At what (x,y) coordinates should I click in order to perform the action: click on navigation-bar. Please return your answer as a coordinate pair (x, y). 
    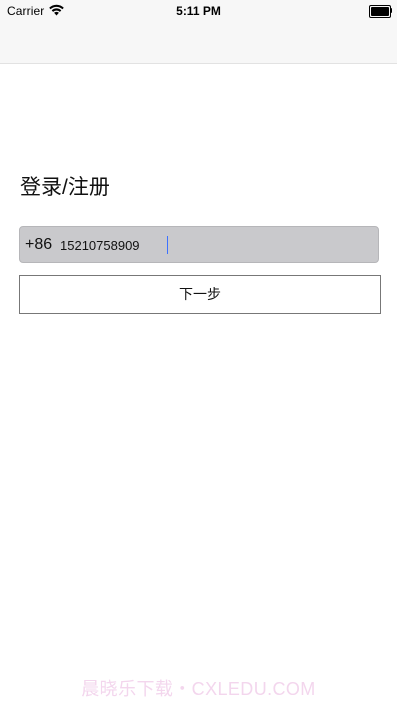
    Looking at the image, I should click on (198, 43).